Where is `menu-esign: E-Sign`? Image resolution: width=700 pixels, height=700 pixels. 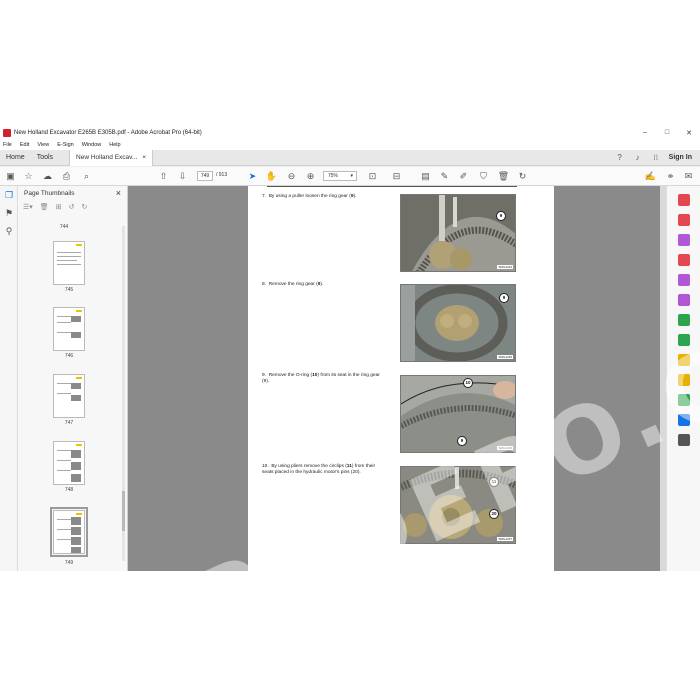 menu-esign: E-Sign is located at coordinates (65, 145).